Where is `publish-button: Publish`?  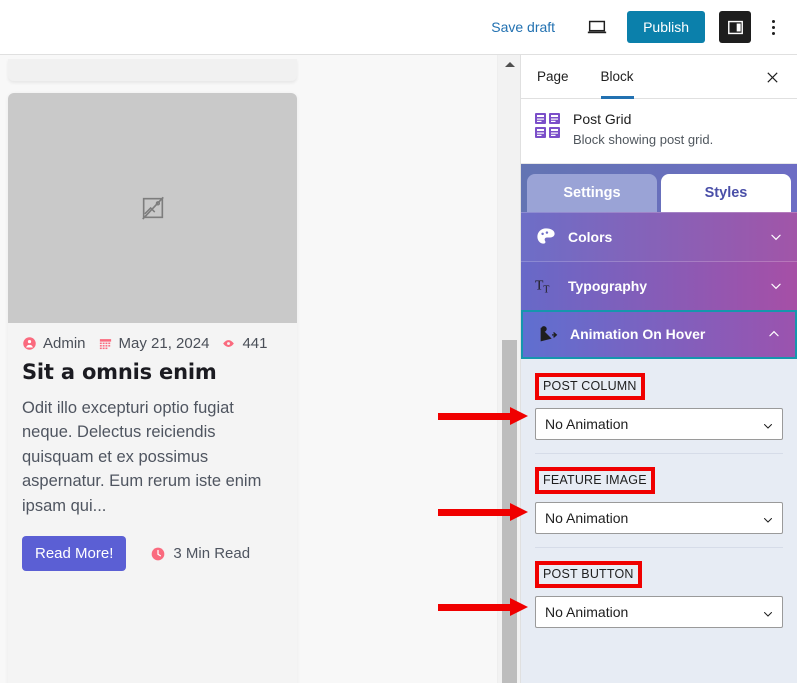 publish-button: Publish is located at coordinates (666, 27).